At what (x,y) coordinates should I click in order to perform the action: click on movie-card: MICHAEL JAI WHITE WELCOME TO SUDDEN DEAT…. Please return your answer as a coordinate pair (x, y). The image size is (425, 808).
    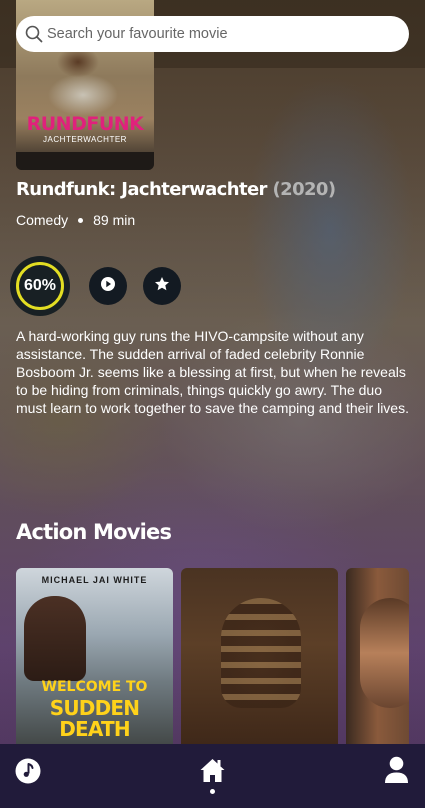
    Looking at the image, I should click on (94, 656).